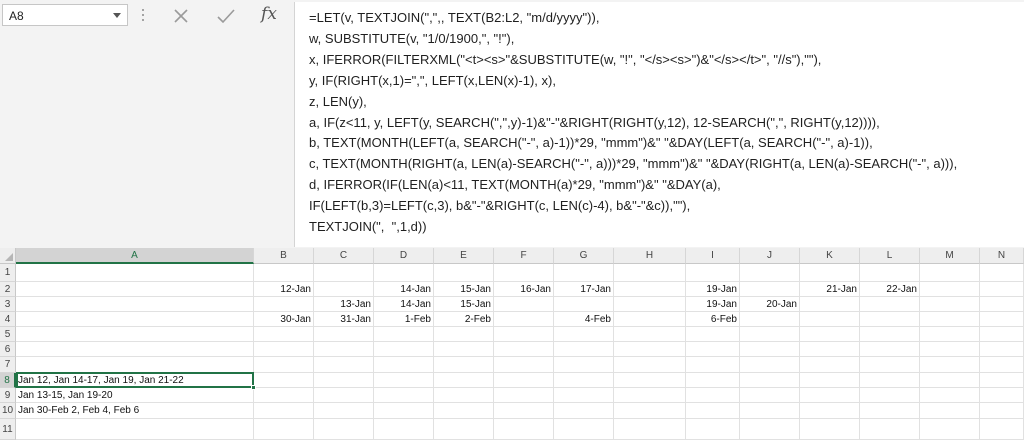 This screenshot has width=1024, height=440. I want to click on cell-a9: Jan 13-15, Jan 19-20, so click(135, 395).